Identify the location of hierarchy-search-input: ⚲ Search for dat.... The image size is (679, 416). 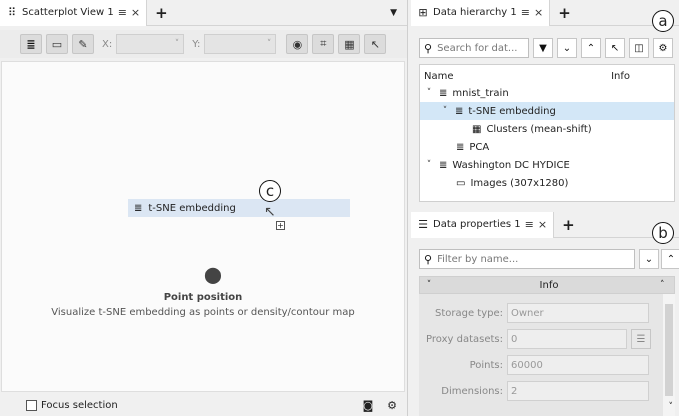
(474, 48).